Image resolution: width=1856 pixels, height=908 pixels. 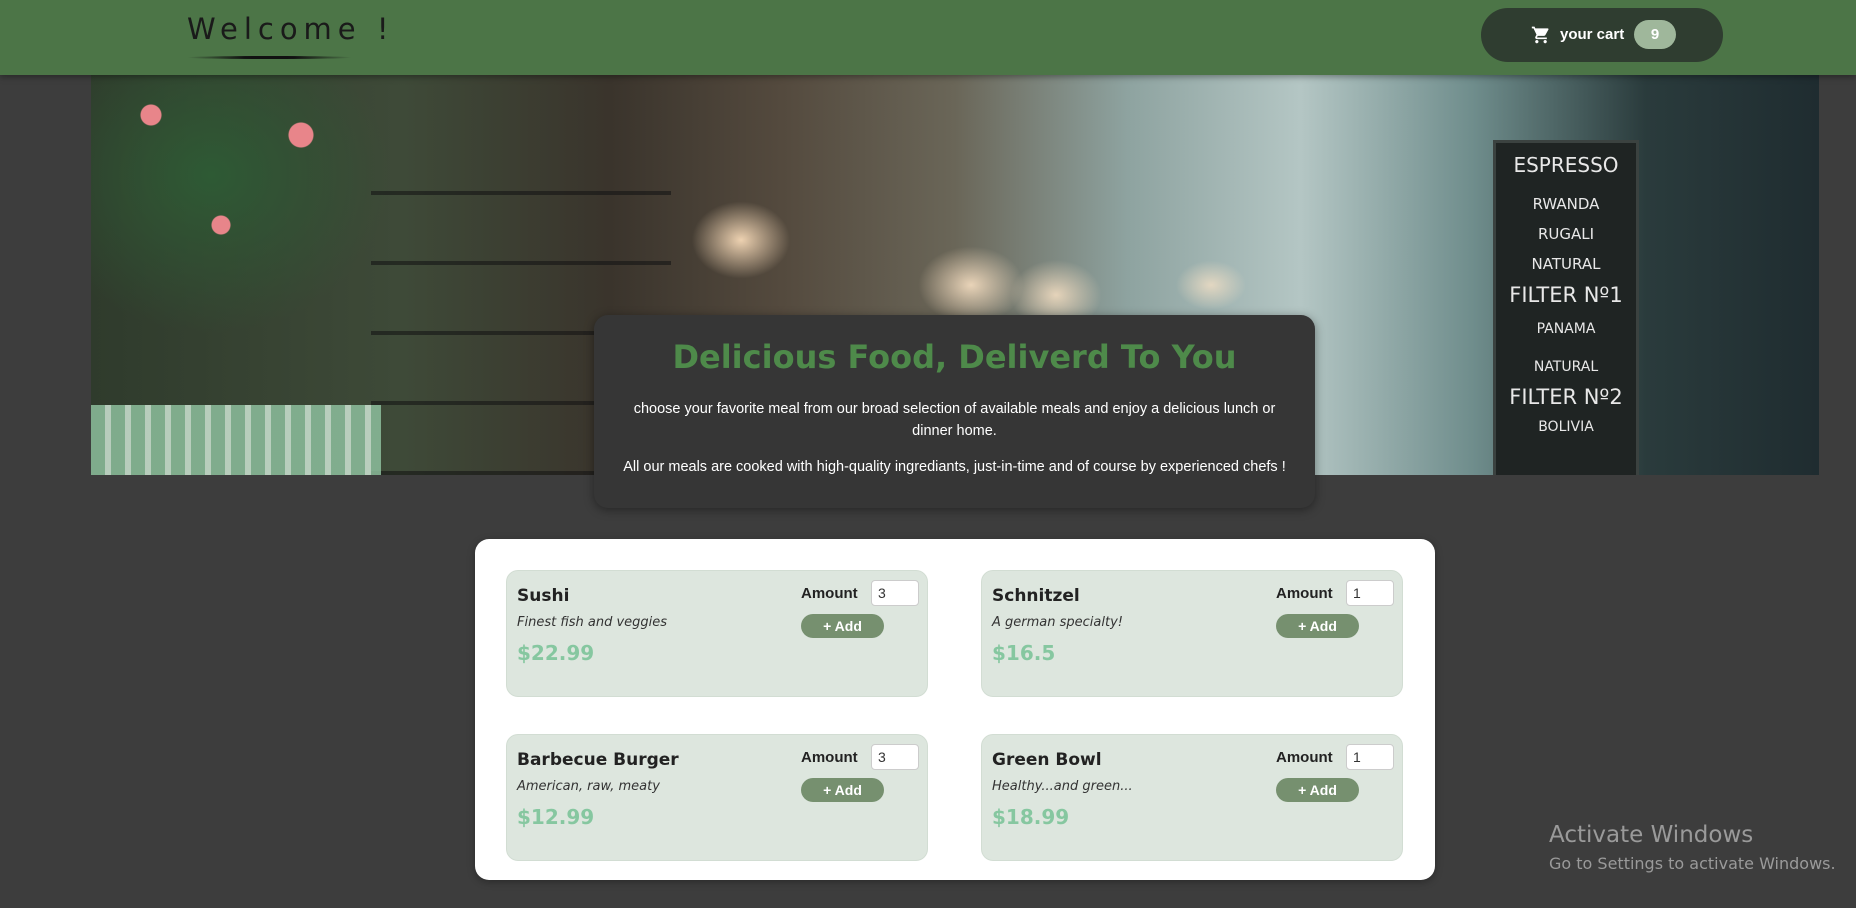 What do you see at coordinates (1692, 863) in the screenshot?
I see `activate-windows-subtitle: Go to Settings to activate Windows.` at bounding box center [1692, 863].